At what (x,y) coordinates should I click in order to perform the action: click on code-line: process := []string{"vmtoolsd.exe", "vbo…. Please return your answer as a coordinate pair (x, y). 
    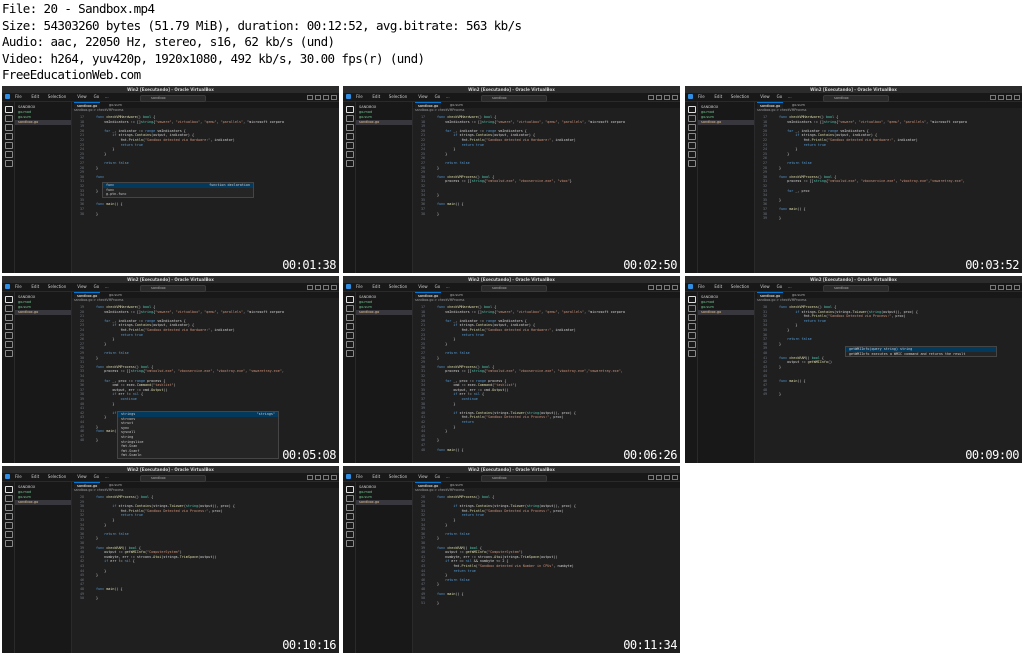
    Looking at the image, I should click on (558, 371).